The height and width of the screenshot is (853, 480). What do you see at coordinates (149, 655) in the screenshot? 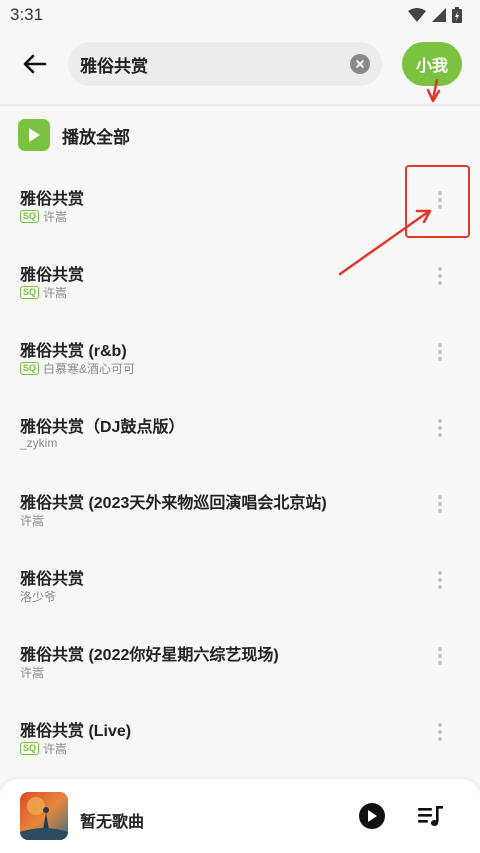
I see `song-title: 雅俗共赏 (2022你好星期六综艺现场)` at bounding box center [149, 655].